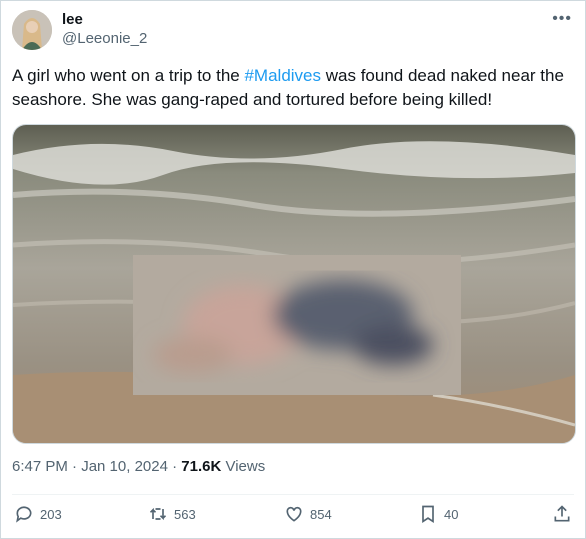 This screenshot has width=586, height=539. I want to click on timestamp: 6:47 PM · Jan 10, 2024, so click(90, 466).